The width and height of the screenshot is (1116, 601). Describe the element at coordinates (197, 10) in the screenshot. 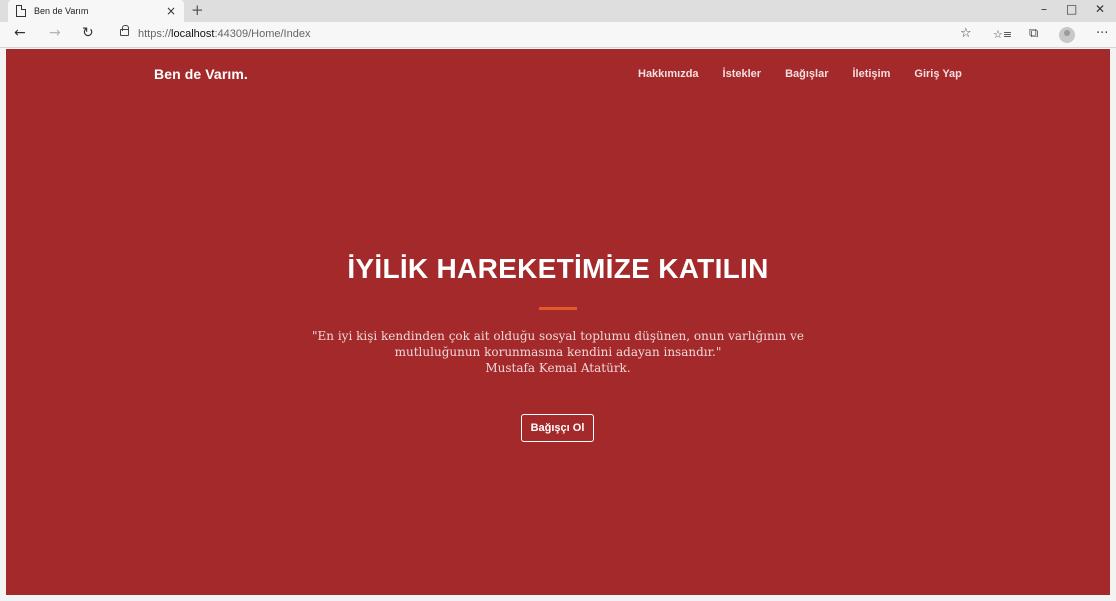

I see `new-tab-icon: +` at that location.